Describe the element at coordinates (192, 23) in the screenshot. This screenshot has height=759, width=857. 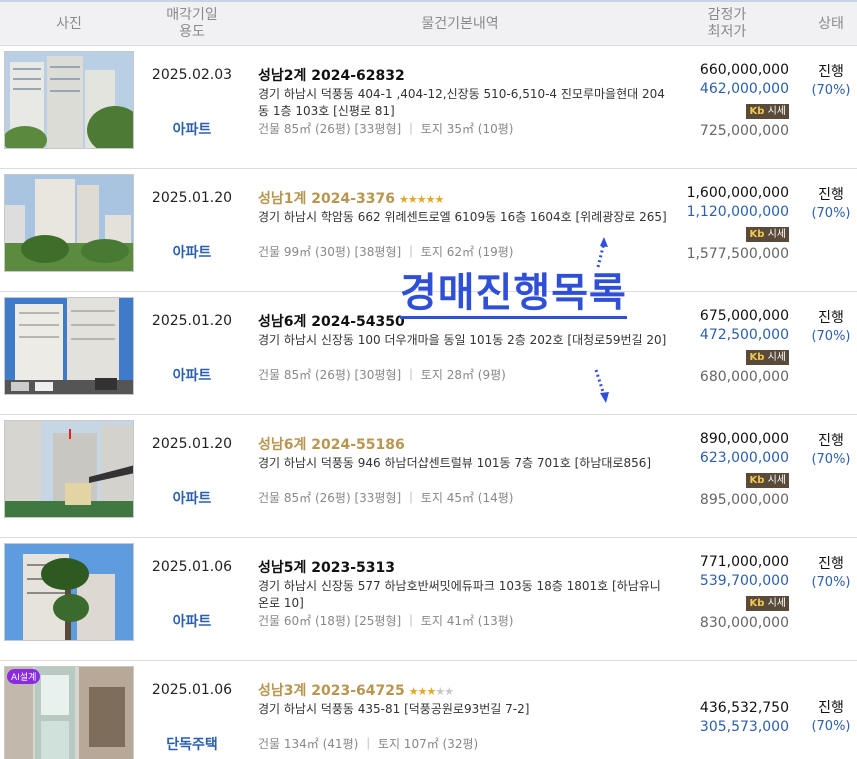
I see `header-date-usage: 매각기일 용도` at that location.